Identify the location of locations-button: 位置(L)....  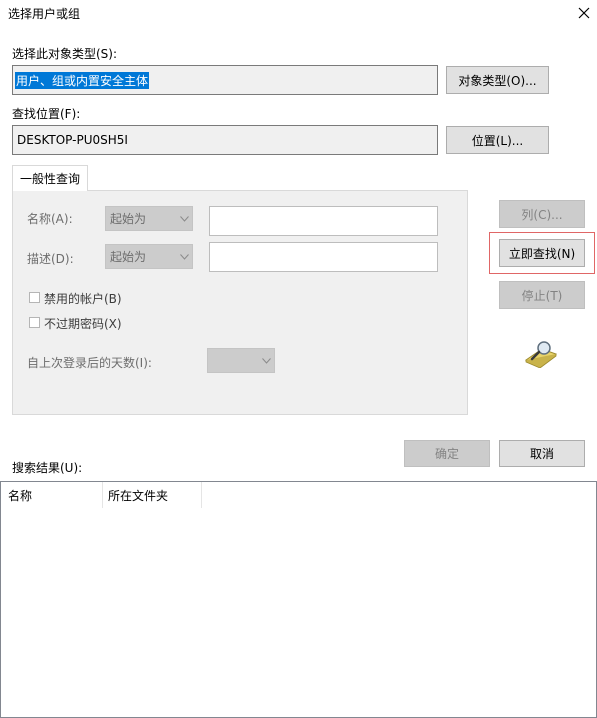
(497, 140).